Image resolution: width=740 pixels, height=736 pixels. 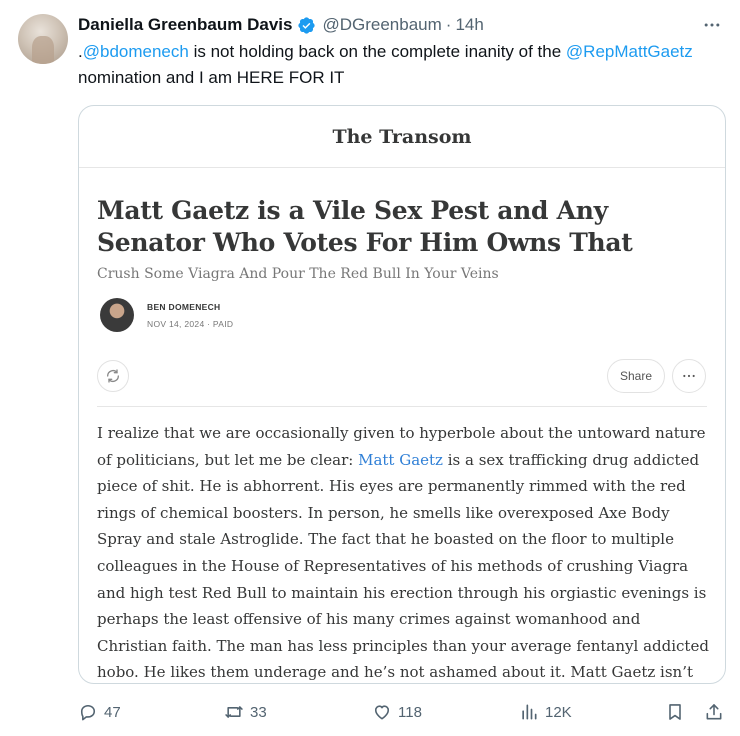 What do you see at coordinates (629, 51) in the screenshot?
I see `mention-link: @RepMattGaetz` at bounding box center [629, 51].